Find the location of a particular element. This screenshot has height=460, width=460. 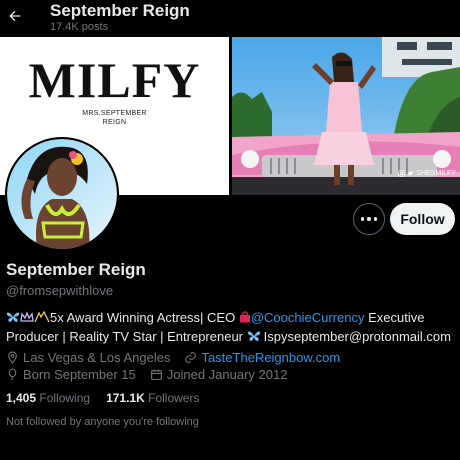

balloon-icon is located at coordinates (12, 374).